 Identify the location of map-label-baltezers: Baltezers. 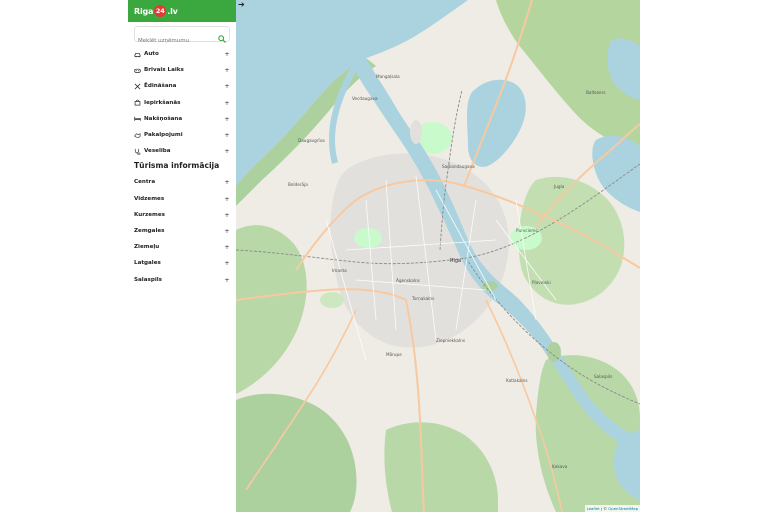
(596, 92).